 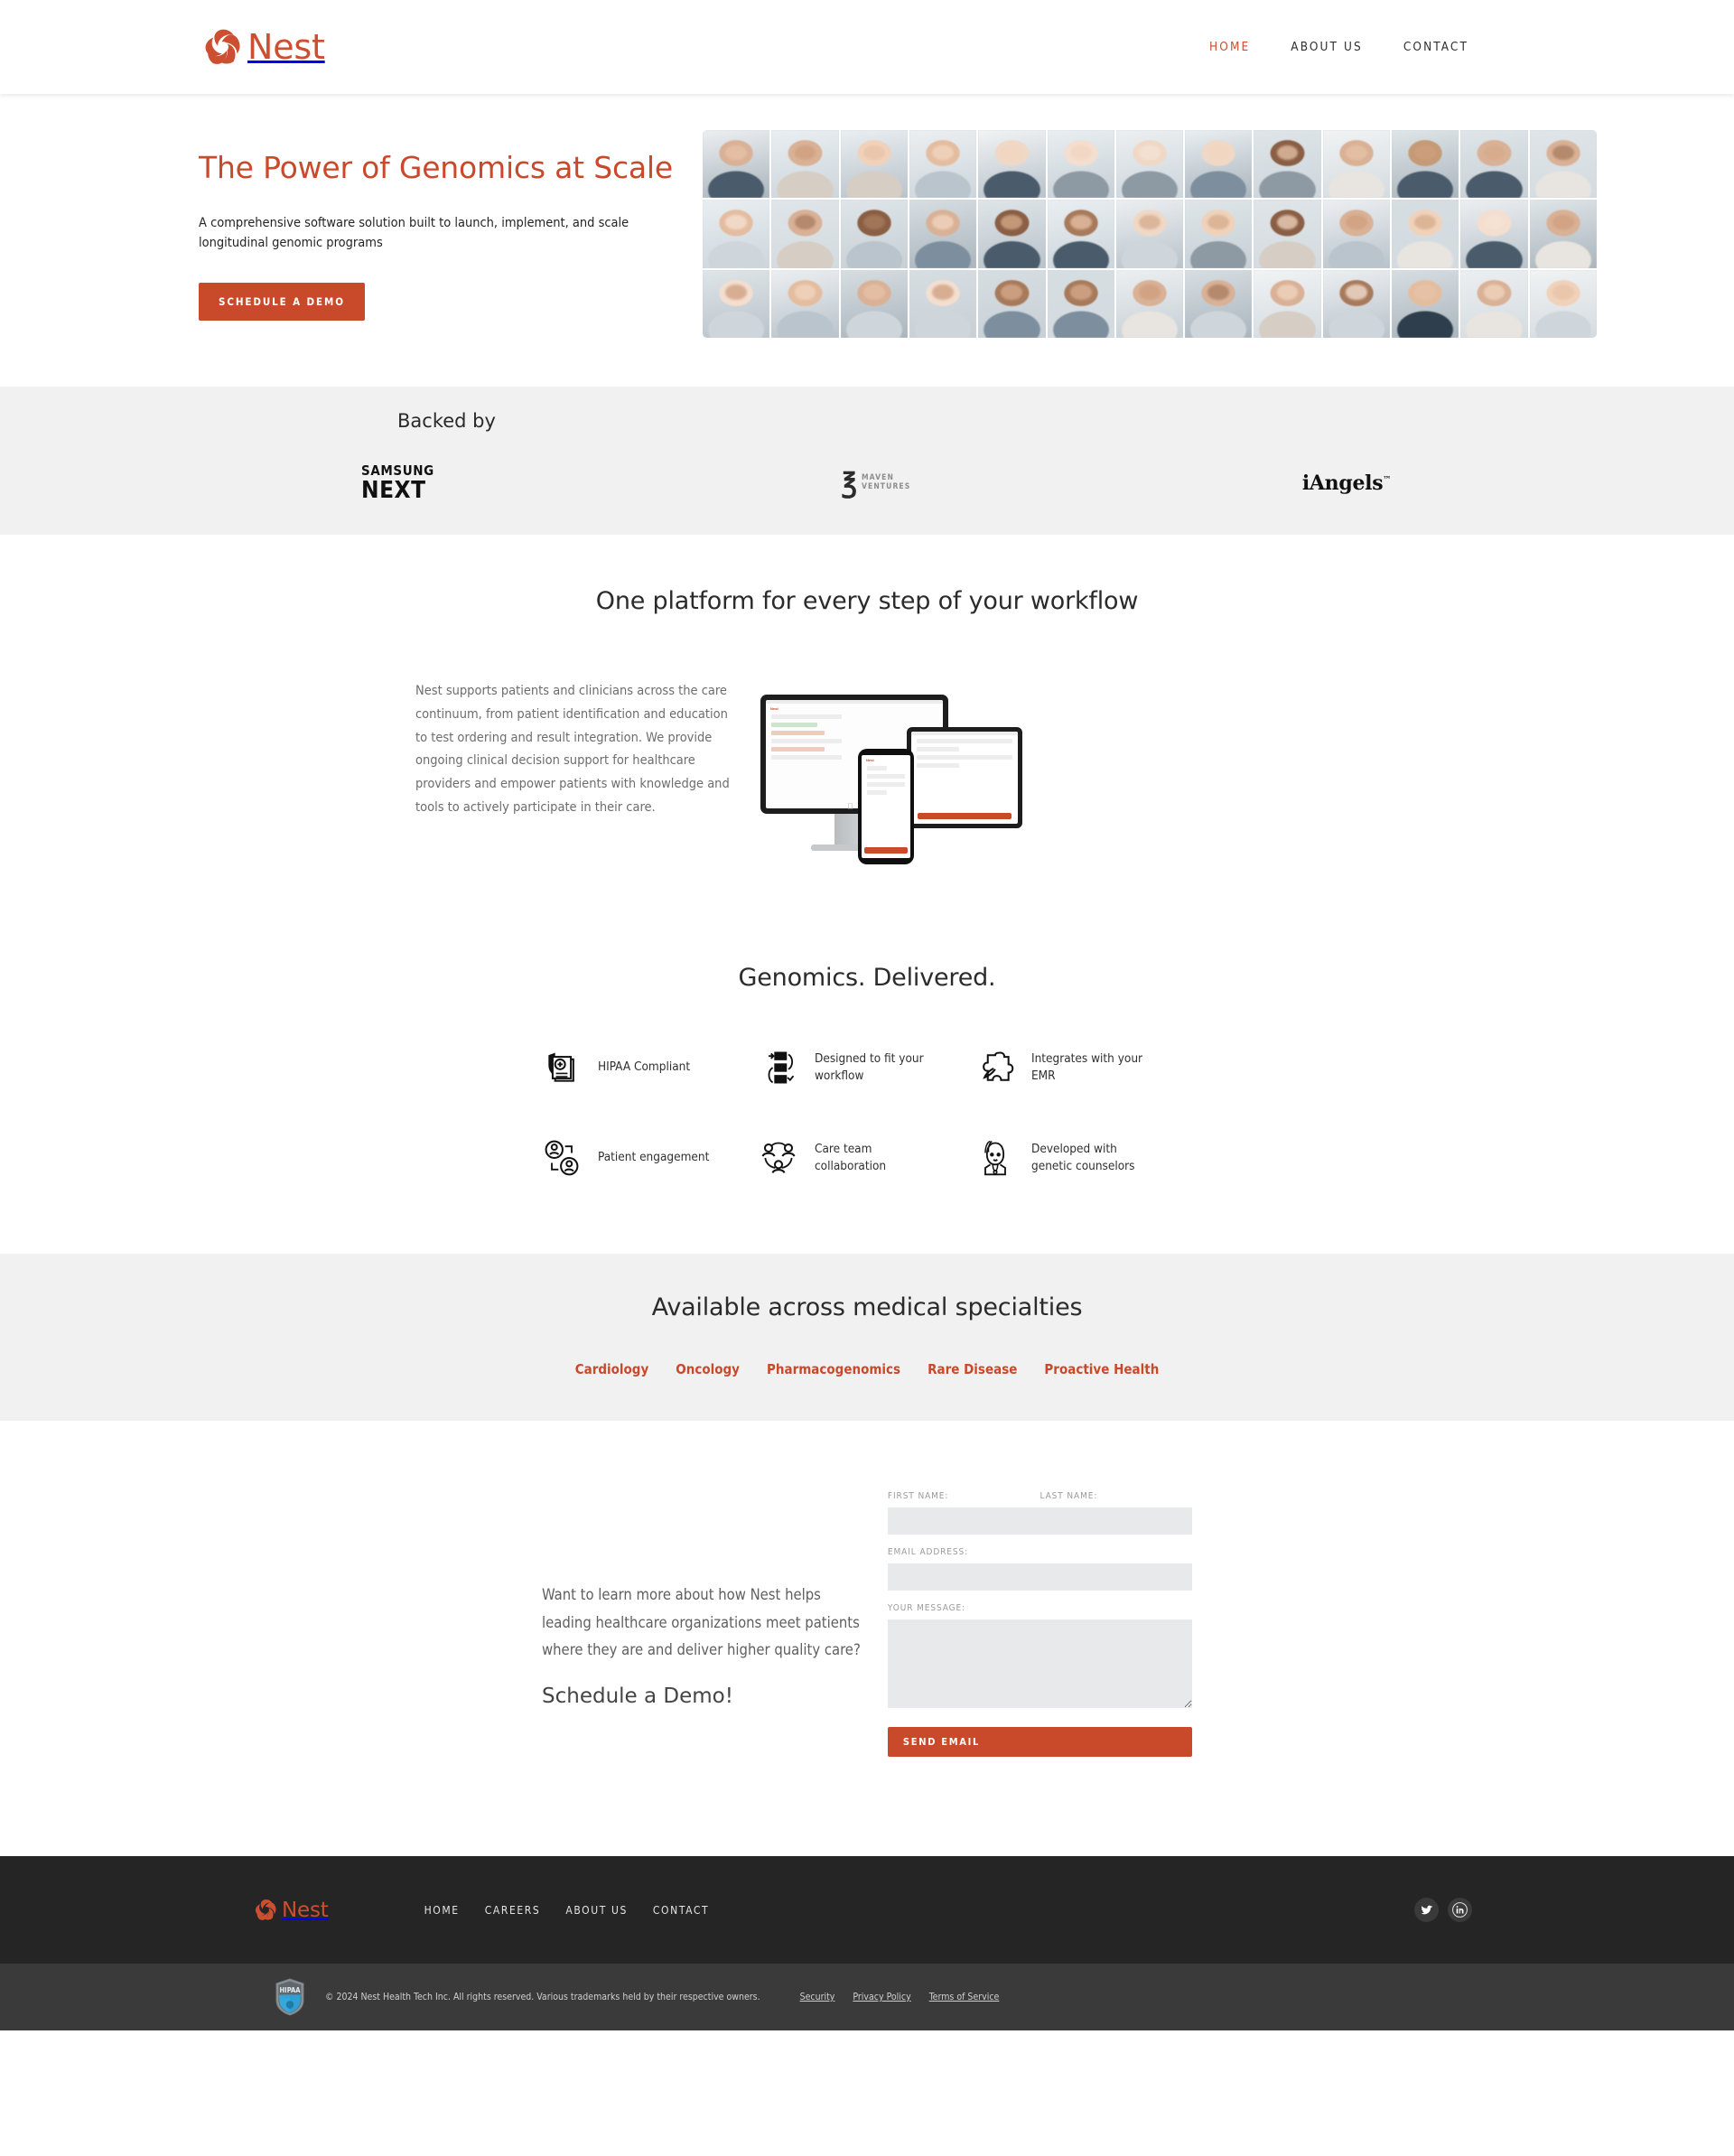 What do you see at coordinates (394, 490) in the screenshot?
I see `samsung-next-line2: NEXT` at bounding box center [394, 490].